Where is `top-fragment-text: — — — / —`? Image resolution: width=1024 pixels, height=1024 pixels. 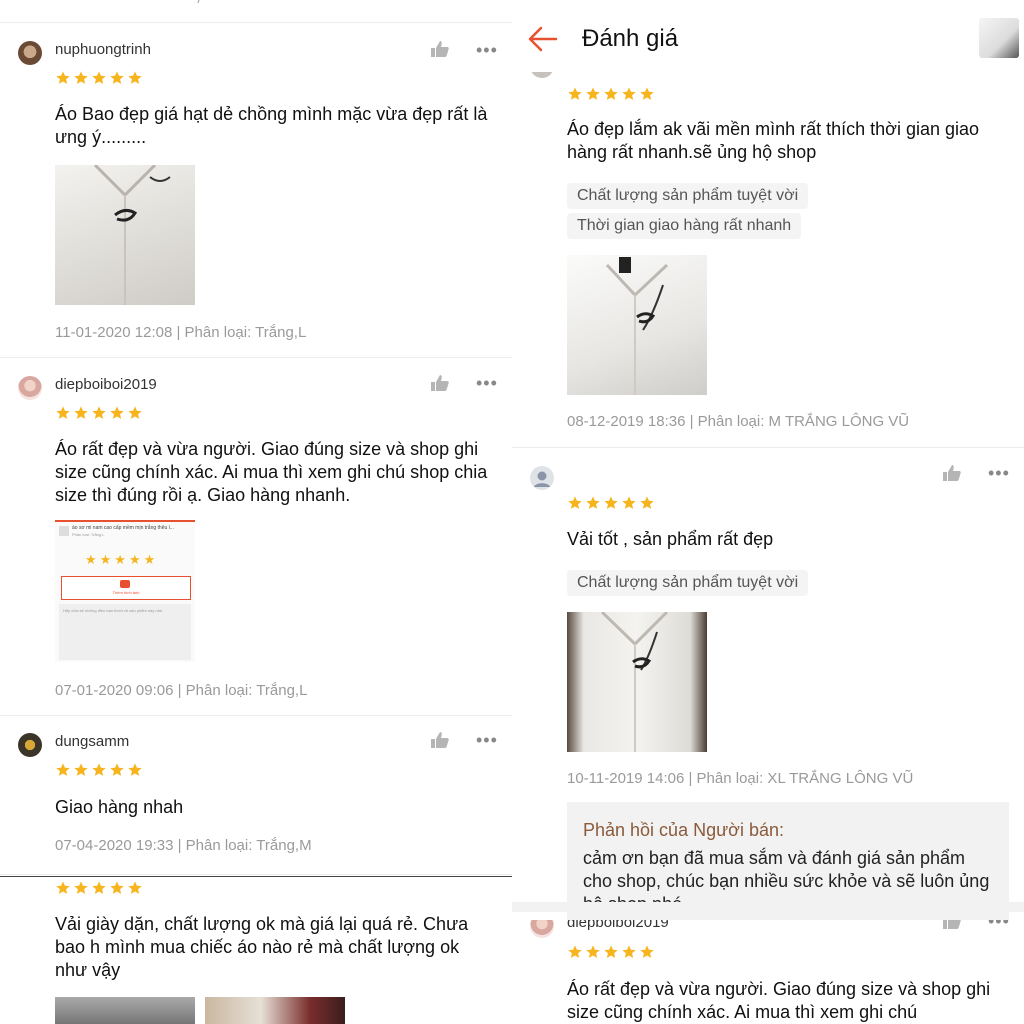
top-fragment-text: — — — / — is located at coordinates (180, 3).